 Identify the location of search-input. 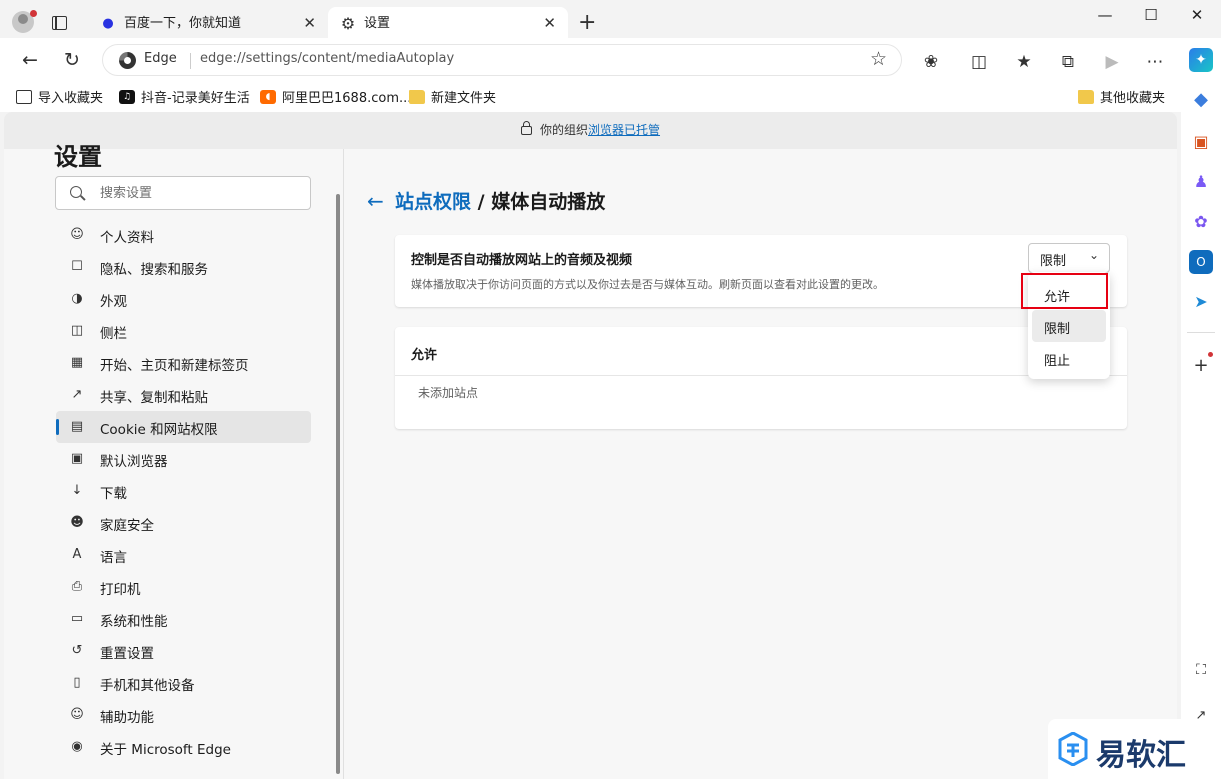
(200, 193).